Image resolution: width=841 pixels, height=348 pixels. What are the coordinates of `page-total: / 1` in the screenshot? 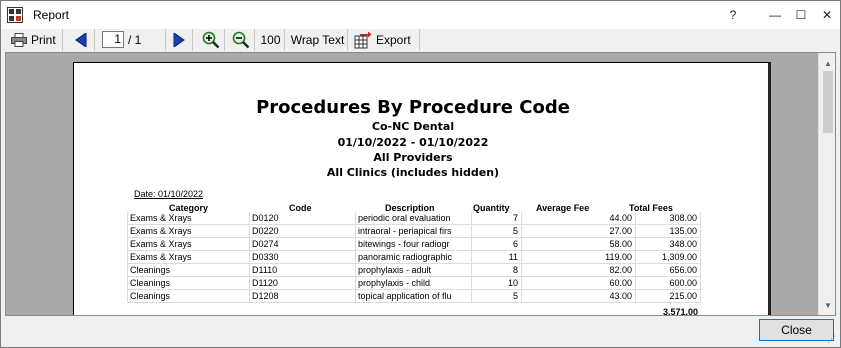 It's located at (135, 40).